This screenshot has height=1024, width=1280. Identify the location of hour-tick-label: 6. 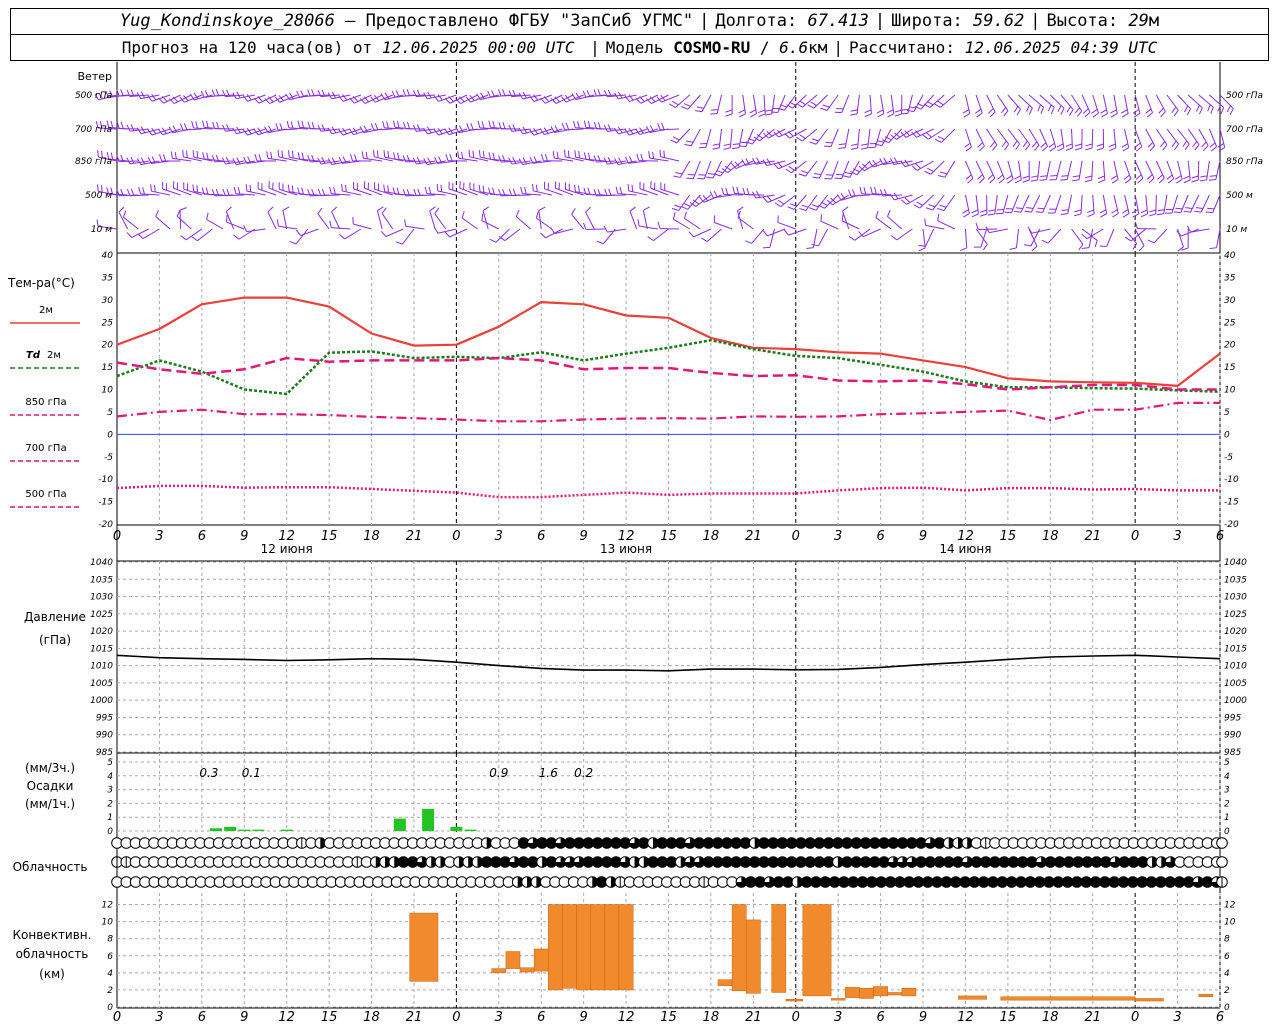
(541, 1017).